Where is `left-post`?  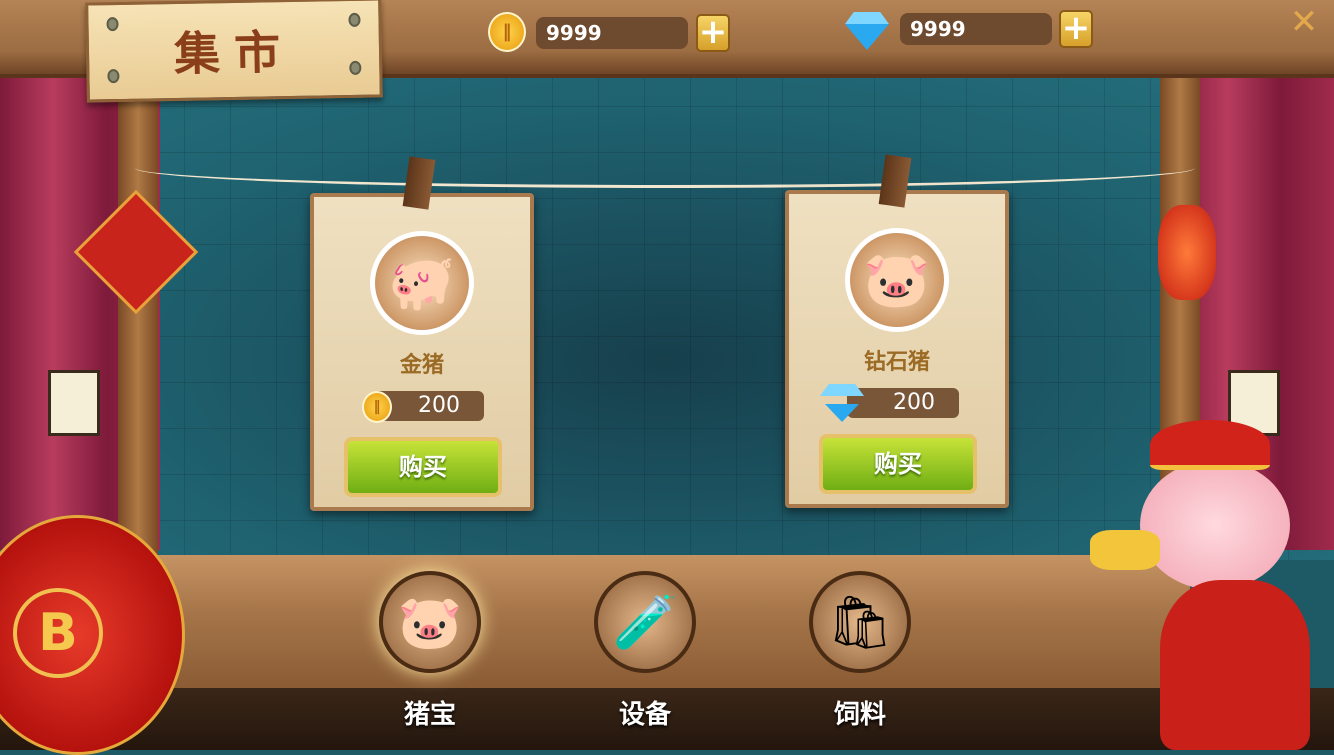
left-post is located at coordinates (138, 315).